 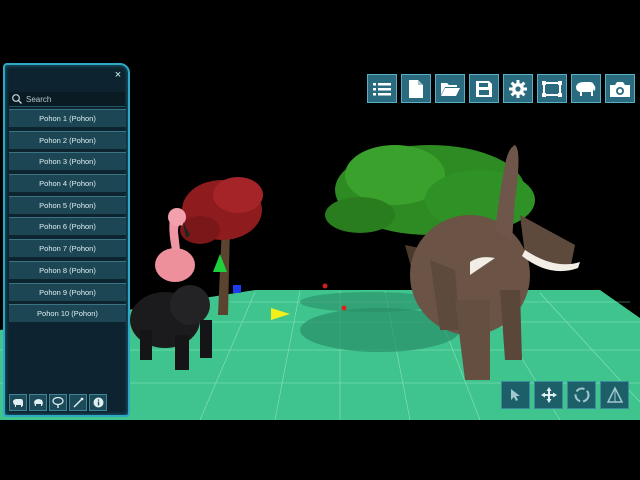 What do you see at coordinates (67, 184) in the screenshot?
I see `list-item-pohon-4: Pohon 4 (Pohon)` at bounding box center [67, 184].